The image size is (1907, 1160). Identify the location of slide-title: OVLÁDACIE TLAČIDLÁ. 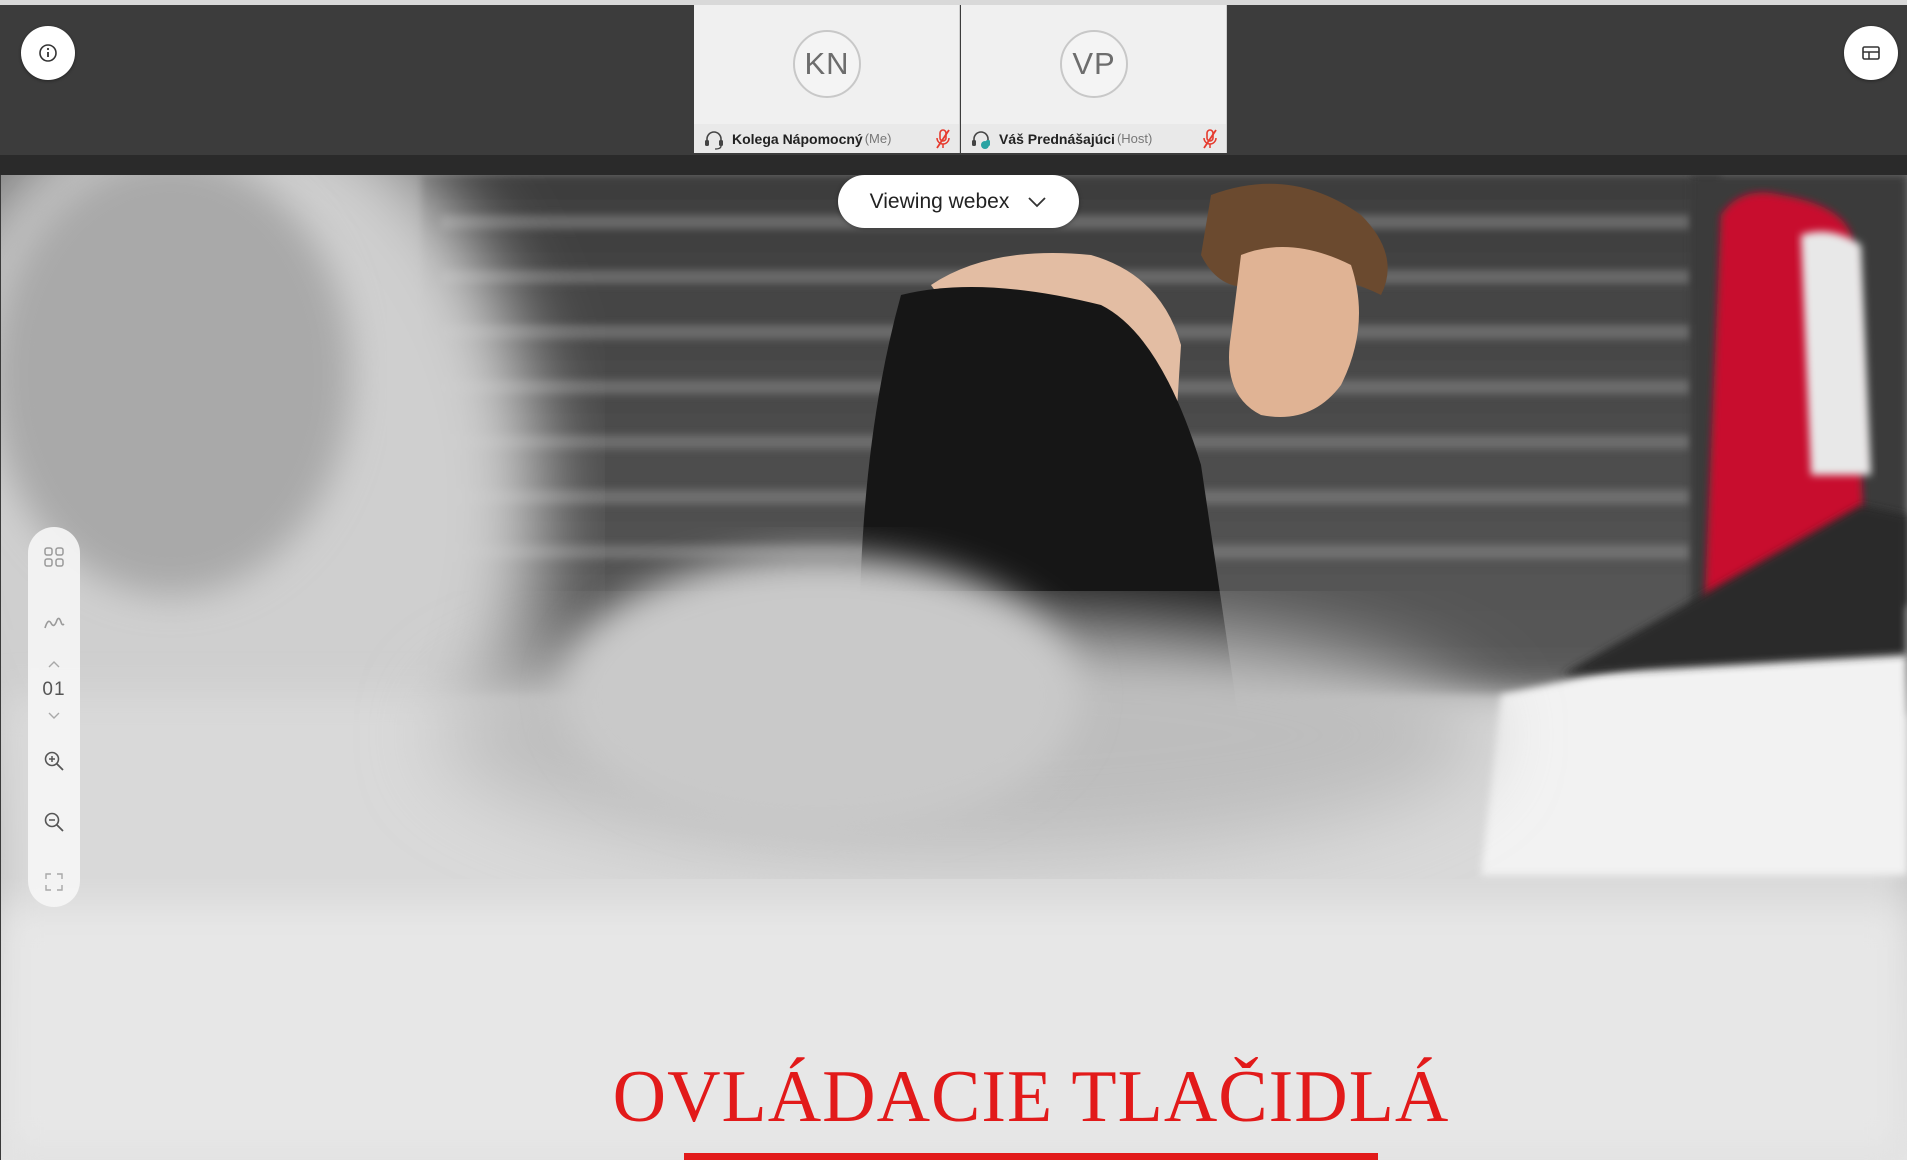
(1031, 1097).